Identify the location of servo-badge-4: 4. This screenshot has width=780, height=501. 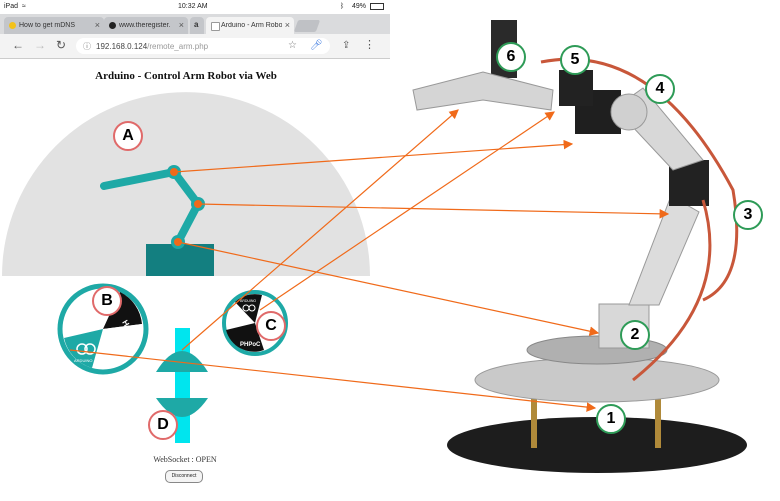
(660, 89).